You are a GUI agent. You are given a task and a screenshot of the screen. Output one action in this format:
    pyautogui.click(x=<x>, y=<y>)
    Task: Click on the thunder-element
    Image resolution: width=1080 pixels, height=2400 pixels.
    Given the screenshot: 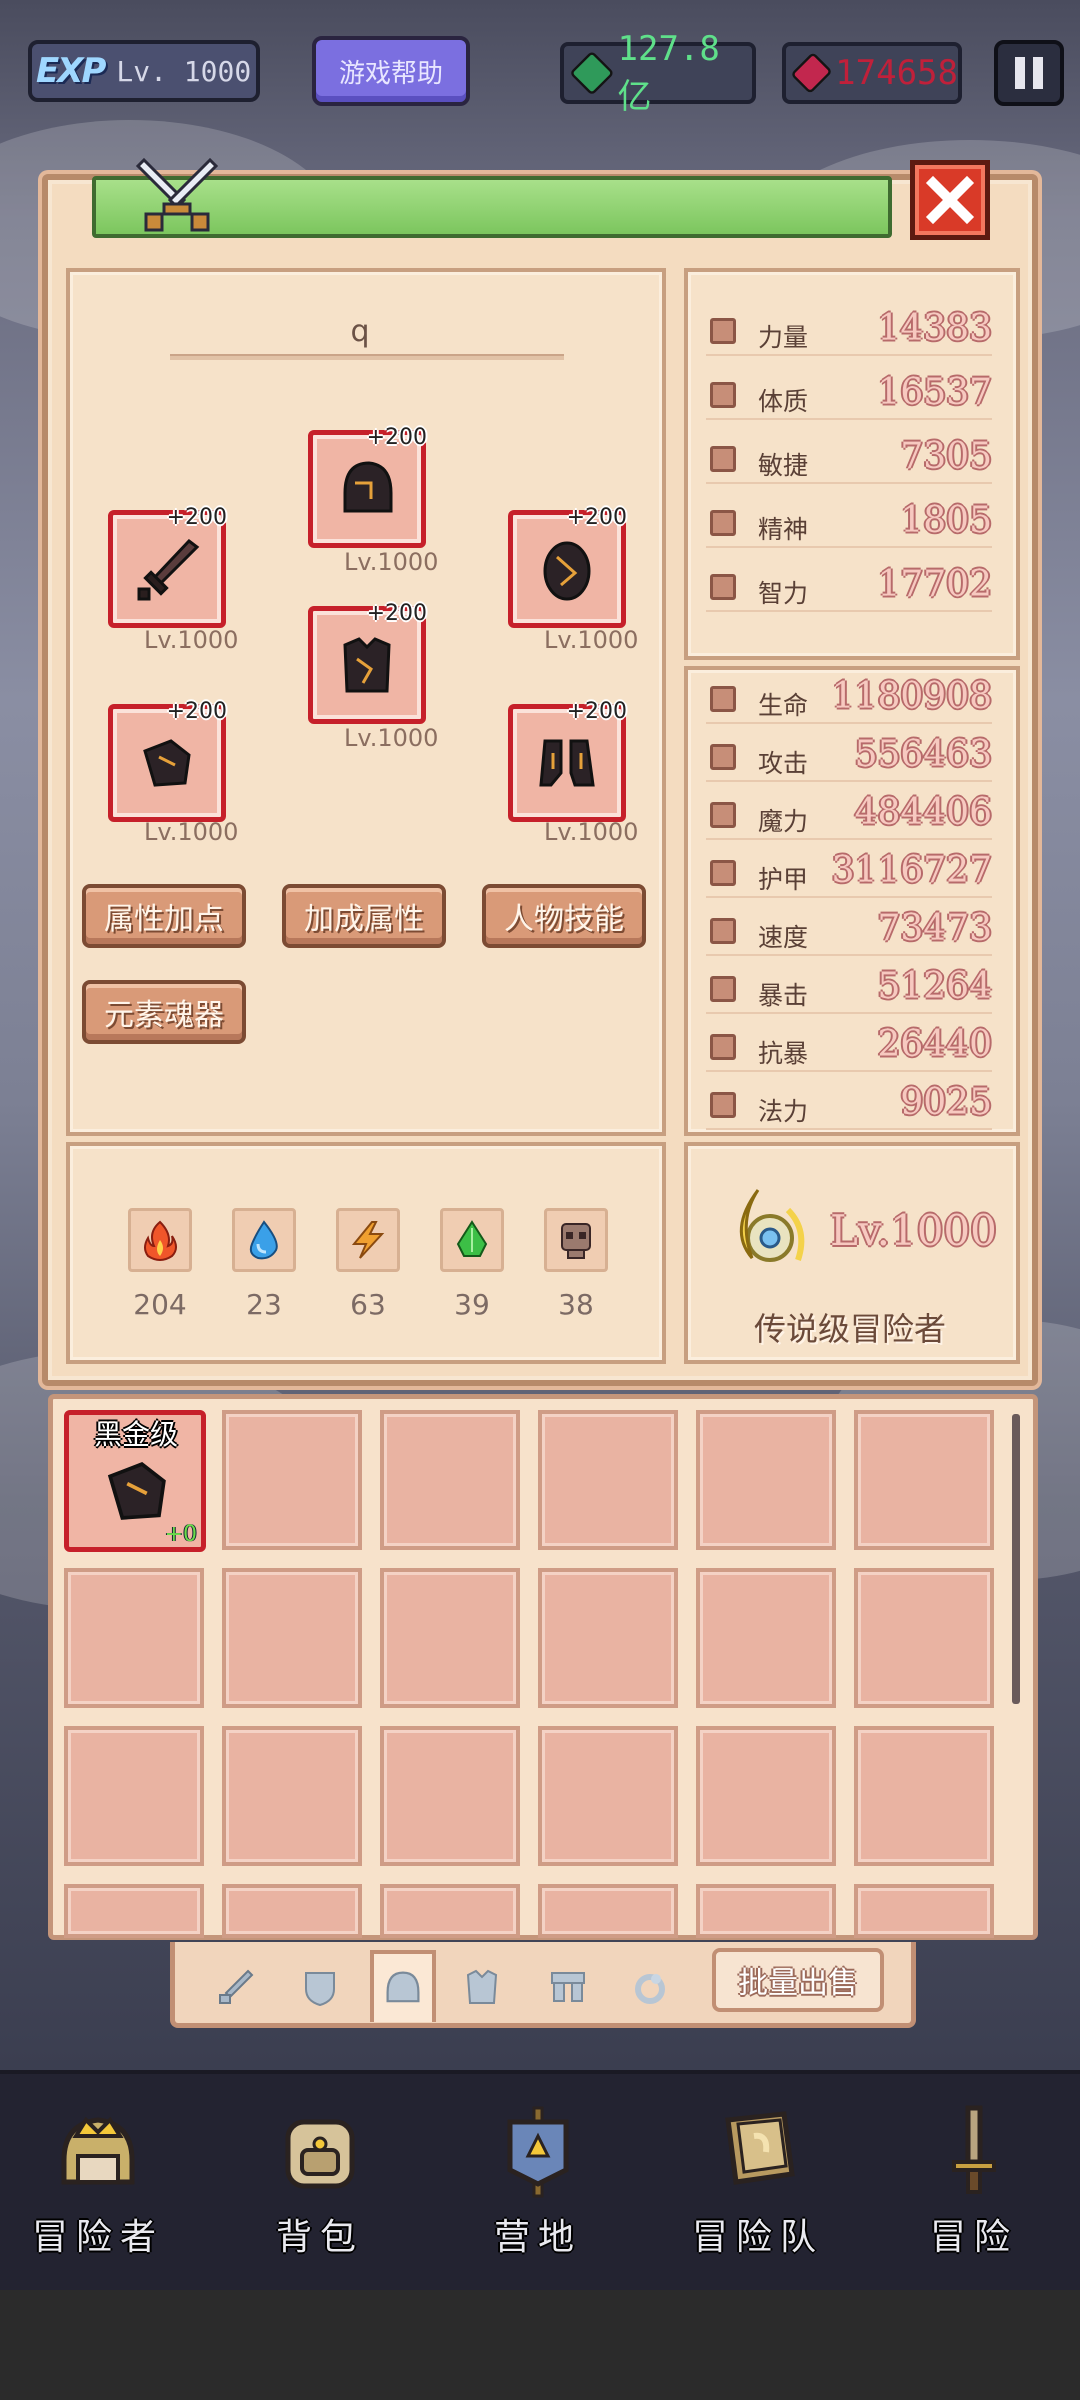 What is the action you would take?
    pyautogui.click(x=368, y=1240)
    